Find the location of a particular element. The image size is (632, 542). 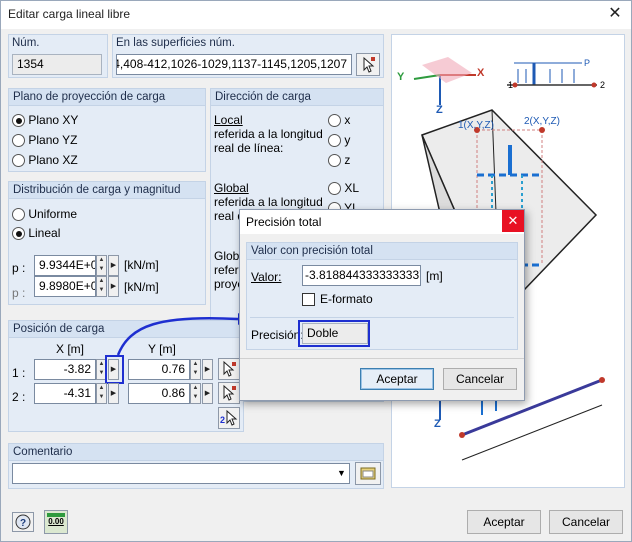

local-line-3: real de línea: is located at coordinates (249, 148).